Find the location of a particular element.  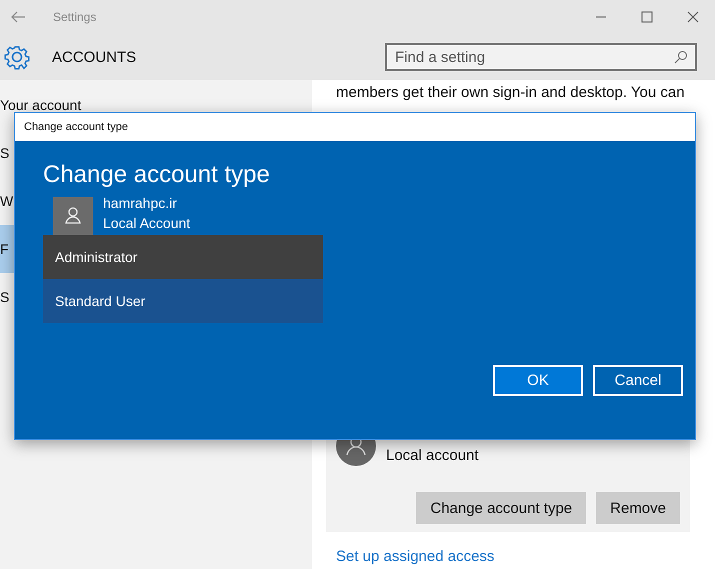

dialog-heading: Change account type is located at coordinates (157, 175).